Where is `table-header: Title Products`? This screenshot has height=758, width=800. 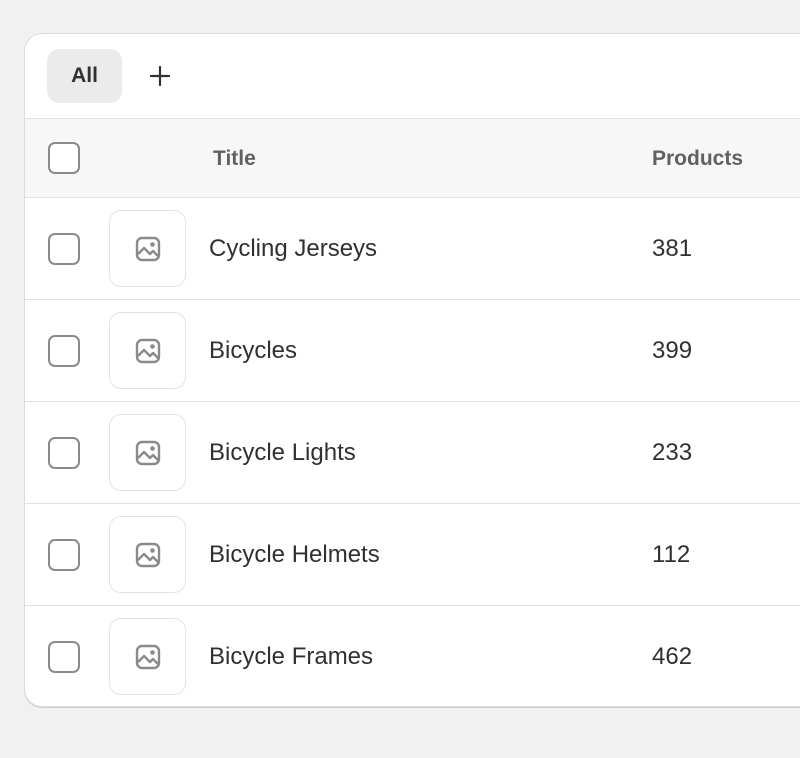
table-header: Title Products is located at coordinates (412, 158).